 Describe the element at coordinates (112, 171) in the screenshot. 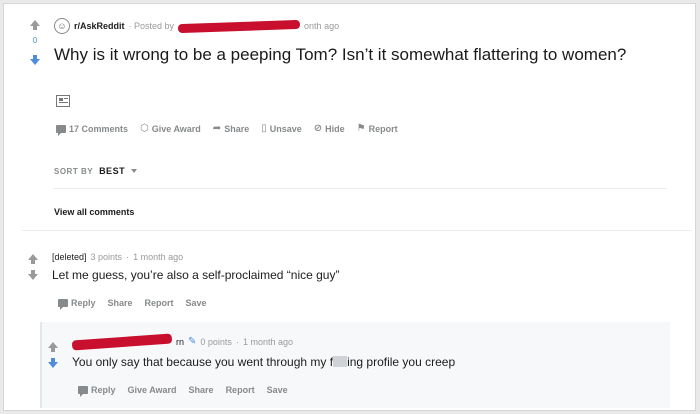

I see `sort-value: BEST` at that location.